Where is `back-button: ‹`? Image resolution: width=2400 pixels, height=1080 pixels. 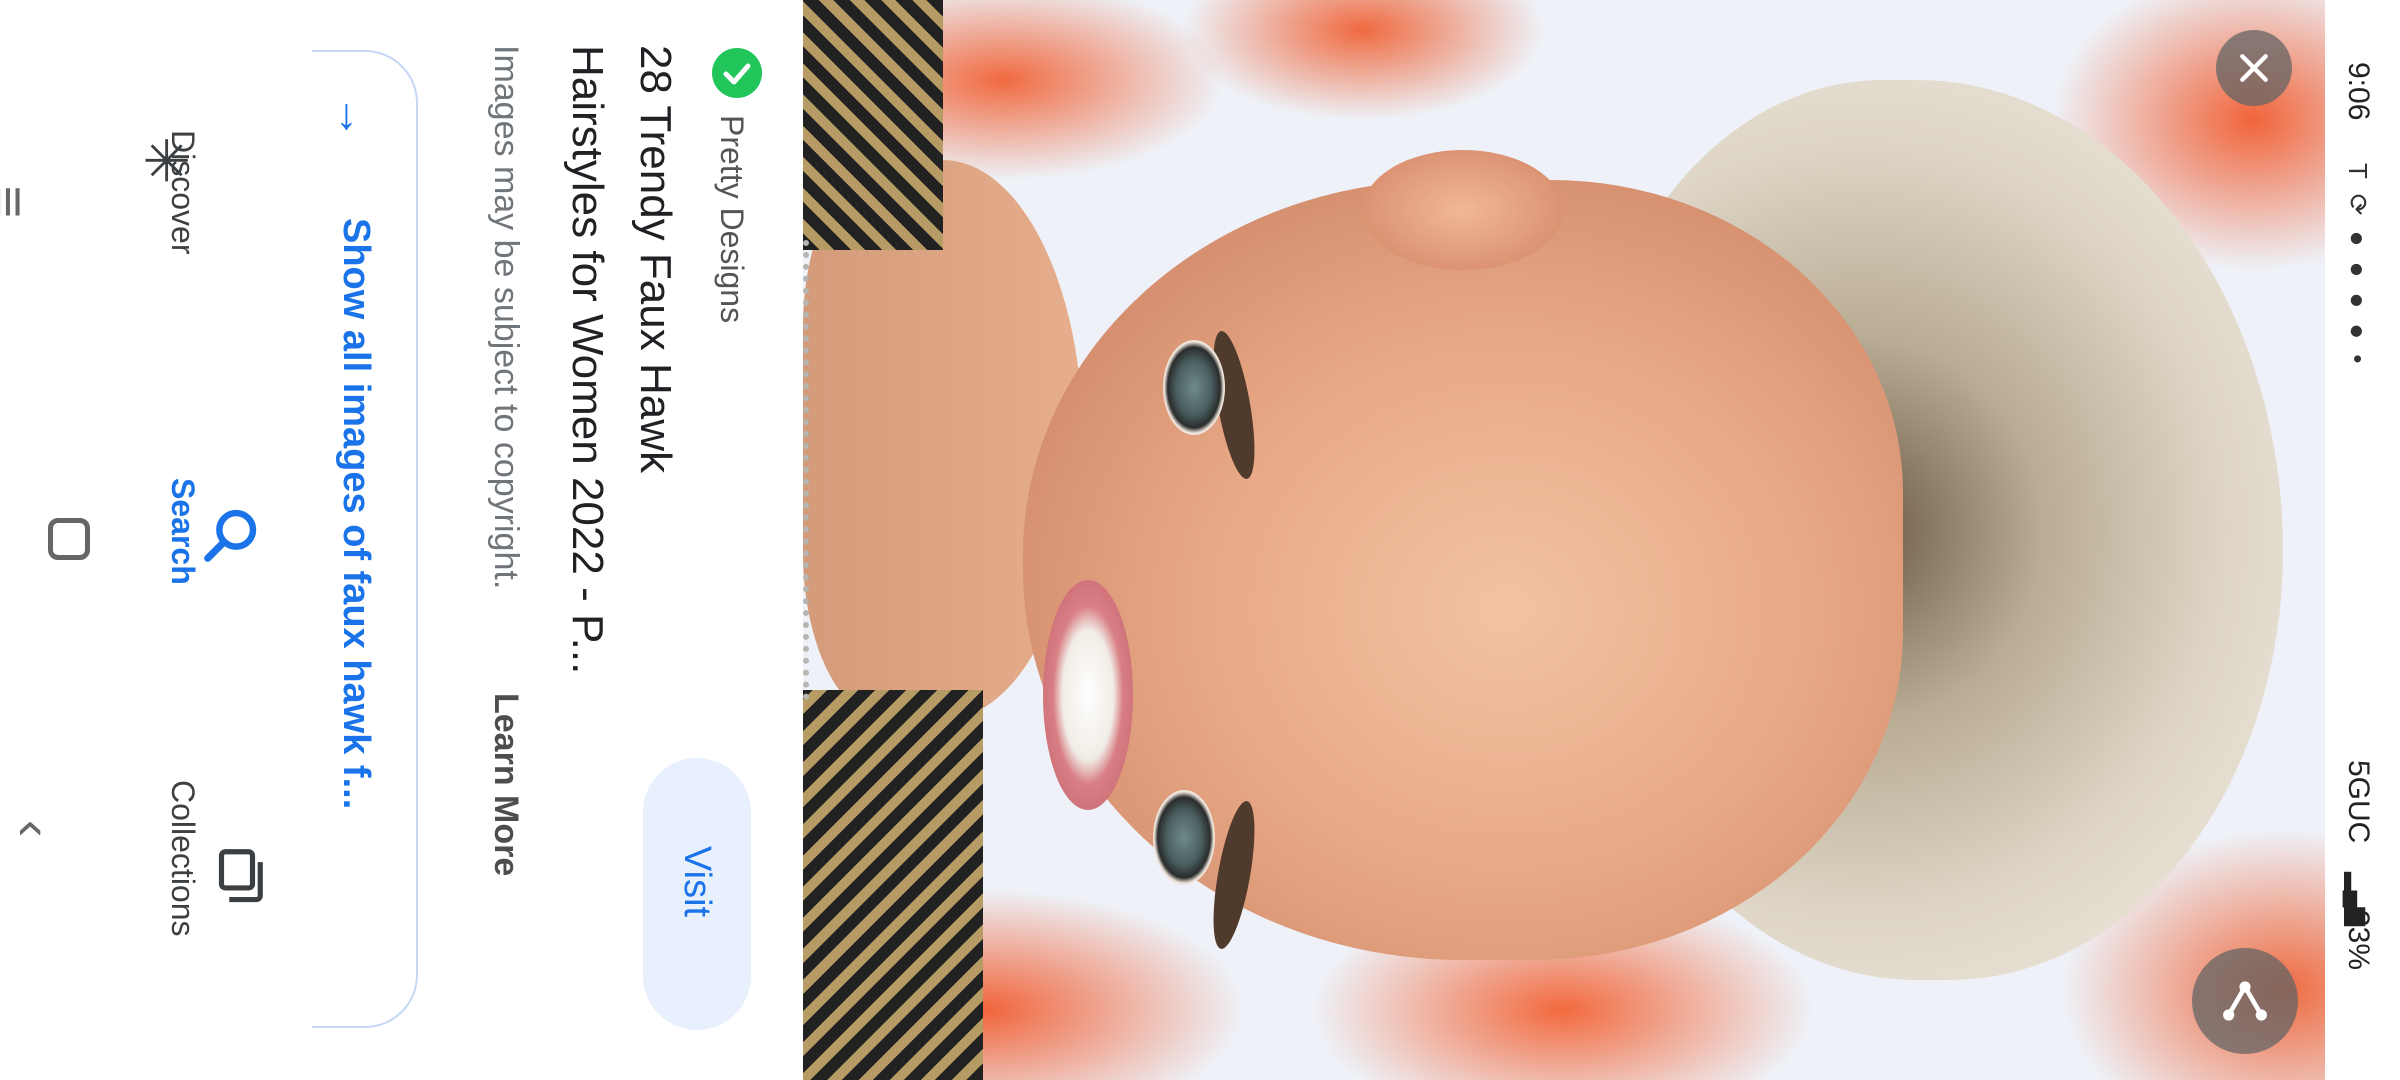
back-button: ‹ is located at coordinates (33, 828).